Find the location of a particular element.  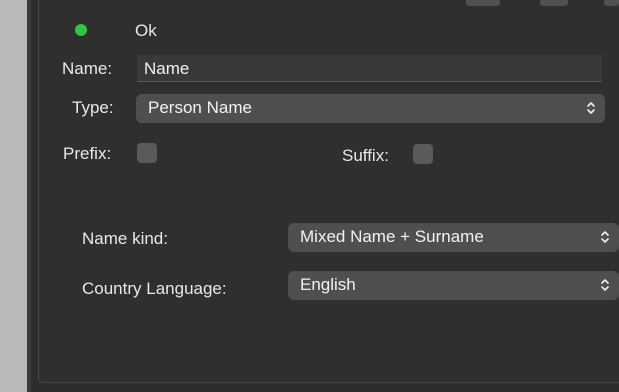

type-label: Type: is located at coordinates (93, 107).